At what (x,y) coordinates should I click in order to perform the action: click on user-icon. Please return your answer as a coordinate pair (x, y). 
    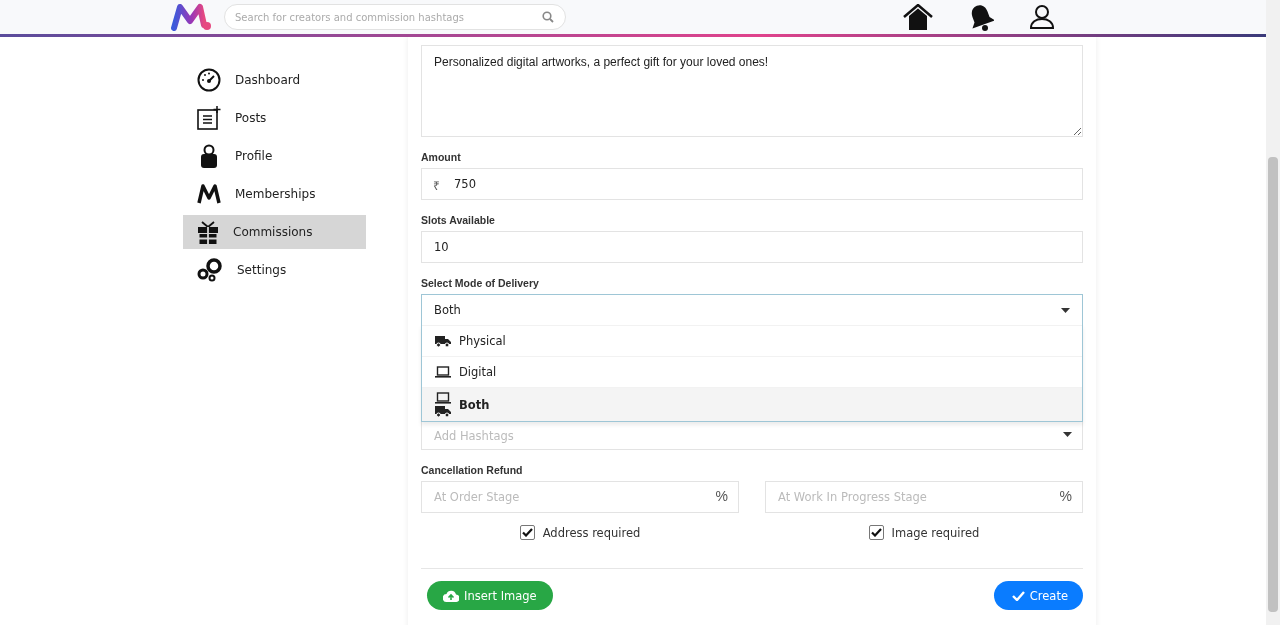
    Looking at the image, I should click on (1042, 17).